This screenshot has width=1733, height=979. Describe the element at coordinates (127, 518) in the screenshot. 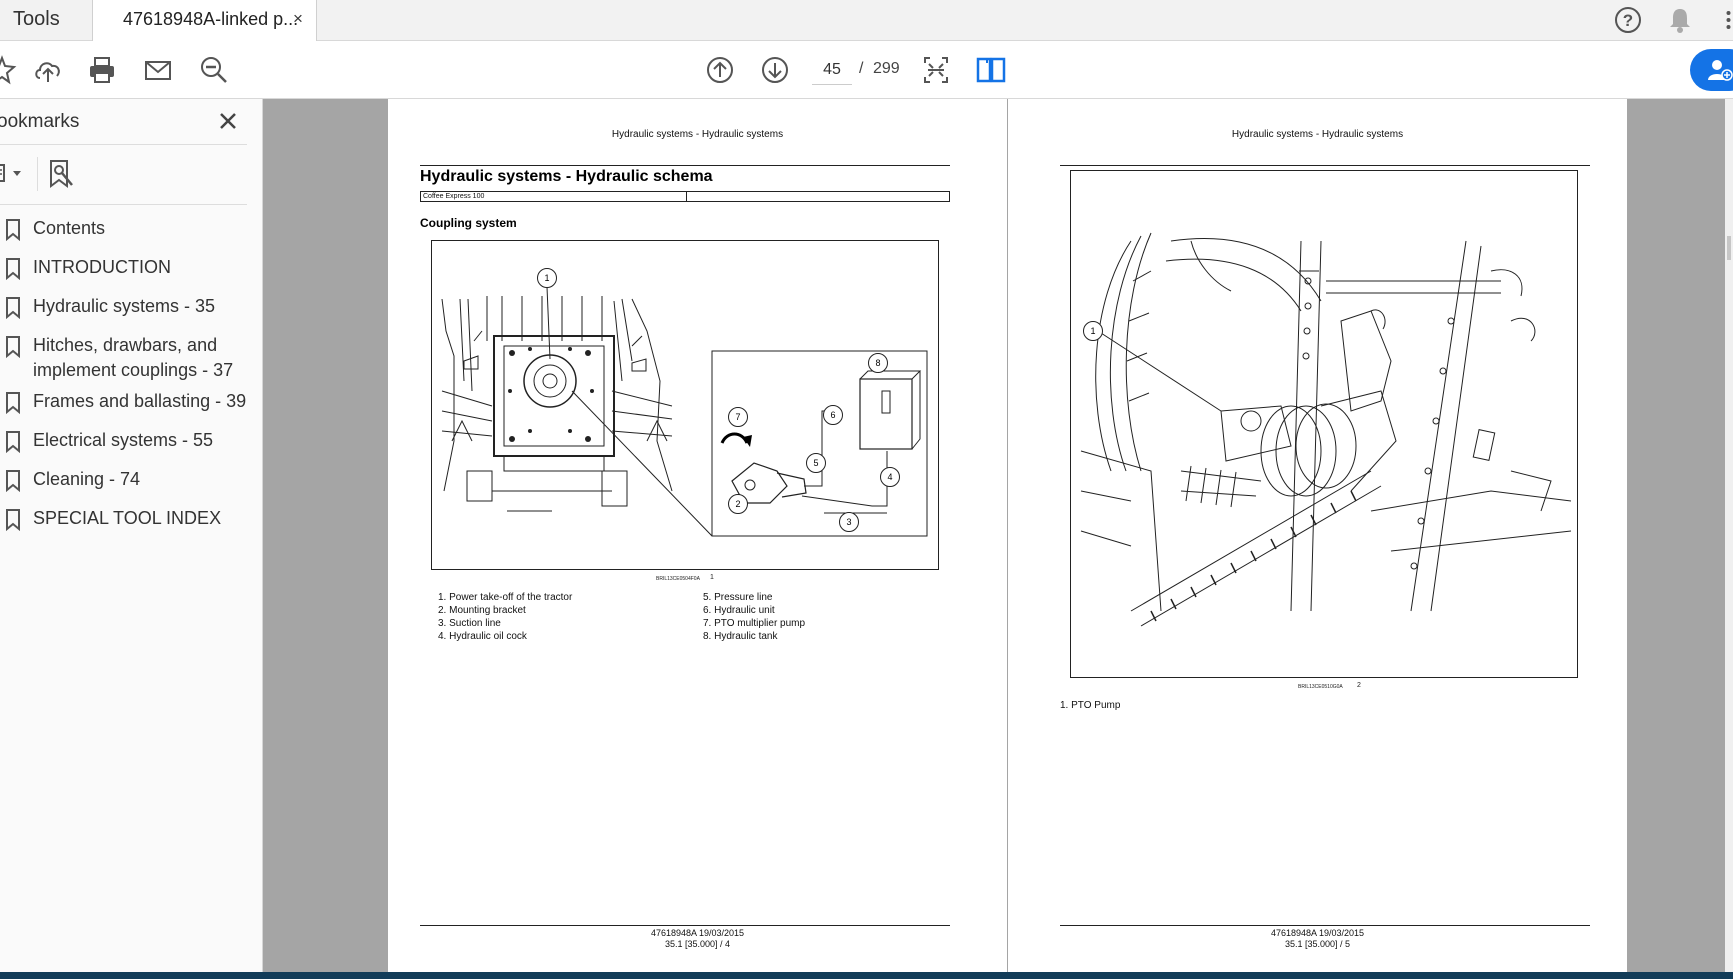

I see `bookmark-label: SPECIAL TOOL INDEX` at that location.